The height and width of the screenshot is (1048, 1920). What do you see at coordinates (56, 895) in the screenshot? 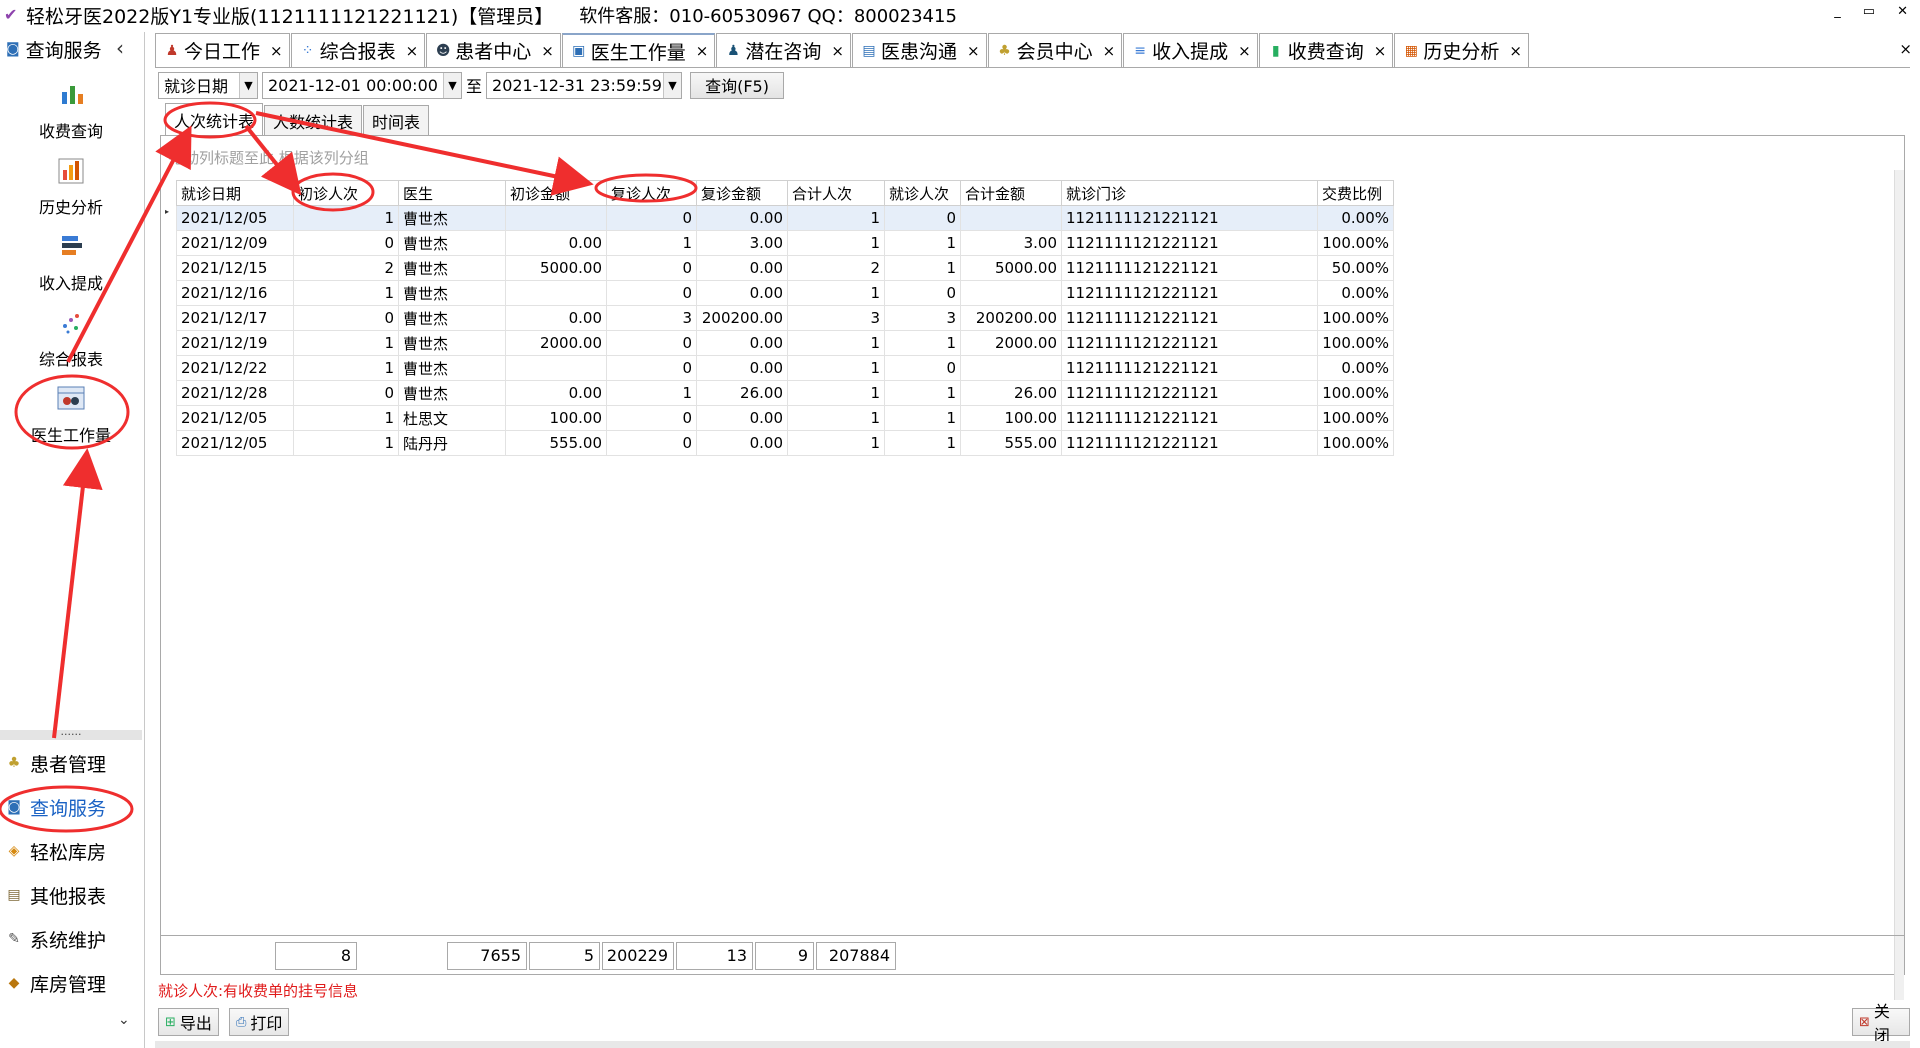
I see `nav-group-other-reports: ▤ 其他报表` at bounding box center [56, 895].